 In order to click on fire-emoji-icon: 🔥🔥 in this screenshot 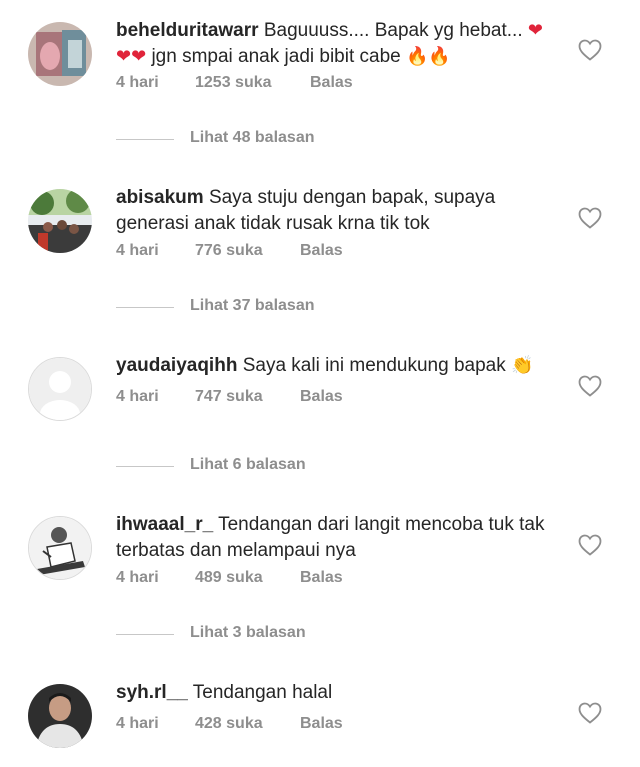, I will do `click(428, 56)`.